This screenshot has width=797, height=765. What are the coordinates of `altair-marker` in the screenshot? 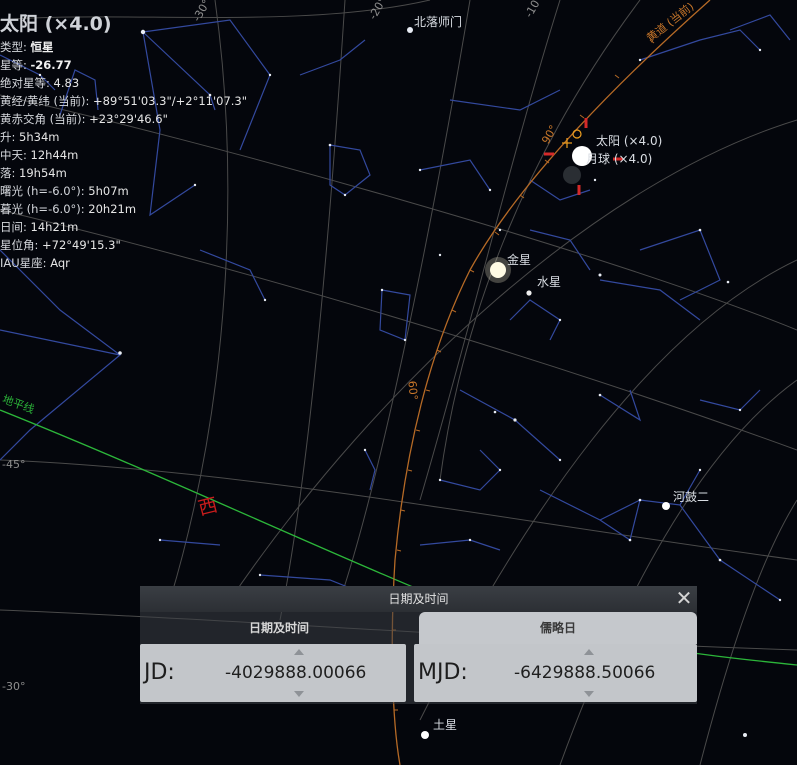 It's located at (666, 506).